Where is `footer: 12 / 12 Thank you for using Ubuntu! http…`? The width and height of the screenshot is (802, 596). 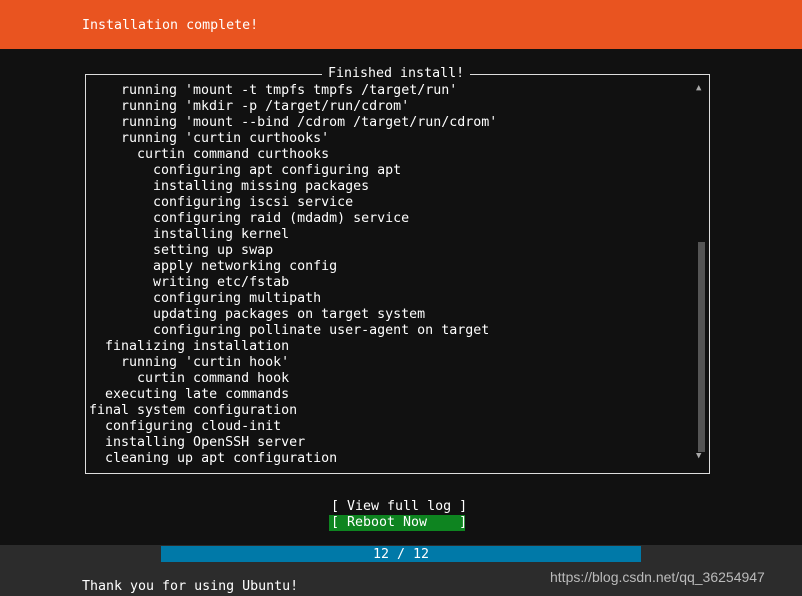 footer: 12 / 12 Thank you for using Ubuntu! http… is located at coordinates (401, 570).